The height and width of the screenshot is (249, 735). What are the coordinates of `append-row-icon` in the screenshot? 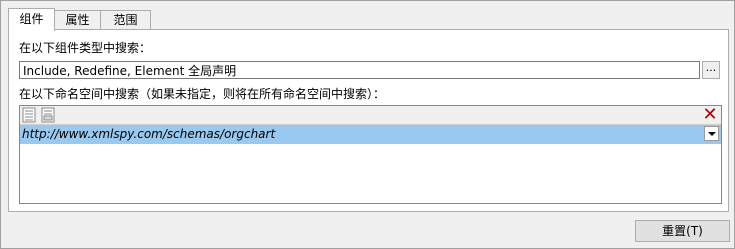 It's located at (49, 115).